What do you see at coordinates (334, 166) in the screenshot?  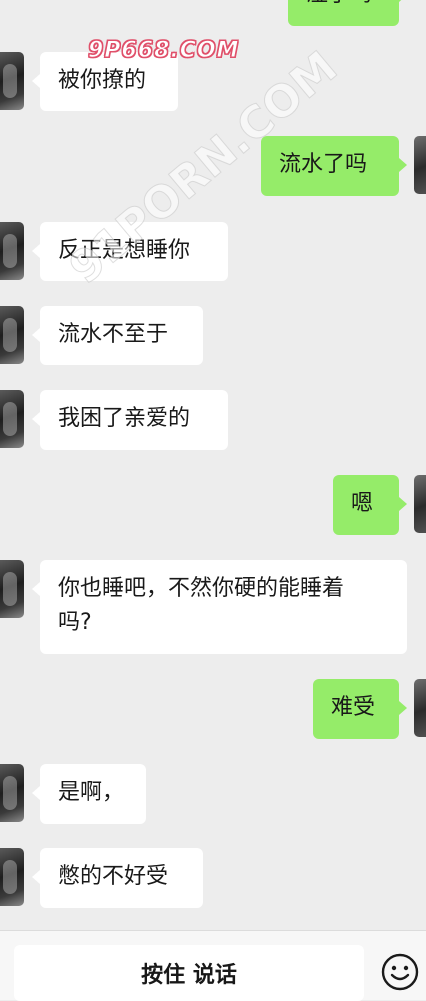 I see `message-bubble: 流水了吗` at bounding box center [334, 166].